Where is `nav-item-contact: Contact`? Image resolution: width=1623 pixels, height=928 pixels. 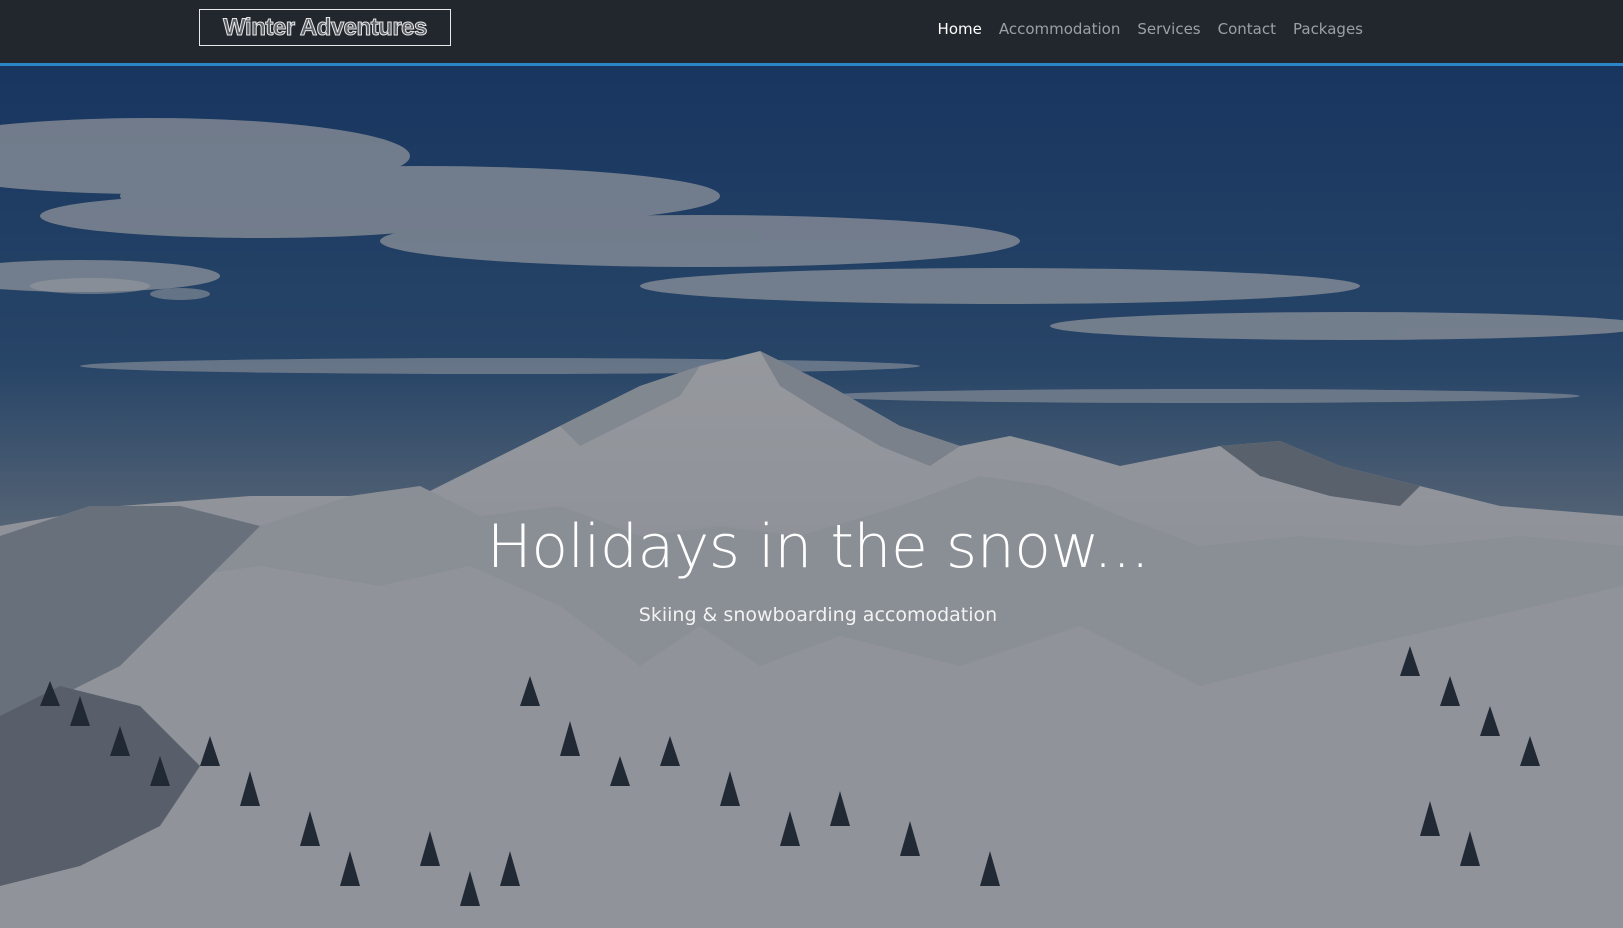 nav-item-contact: Contact is located at coordinates (1247, 29).